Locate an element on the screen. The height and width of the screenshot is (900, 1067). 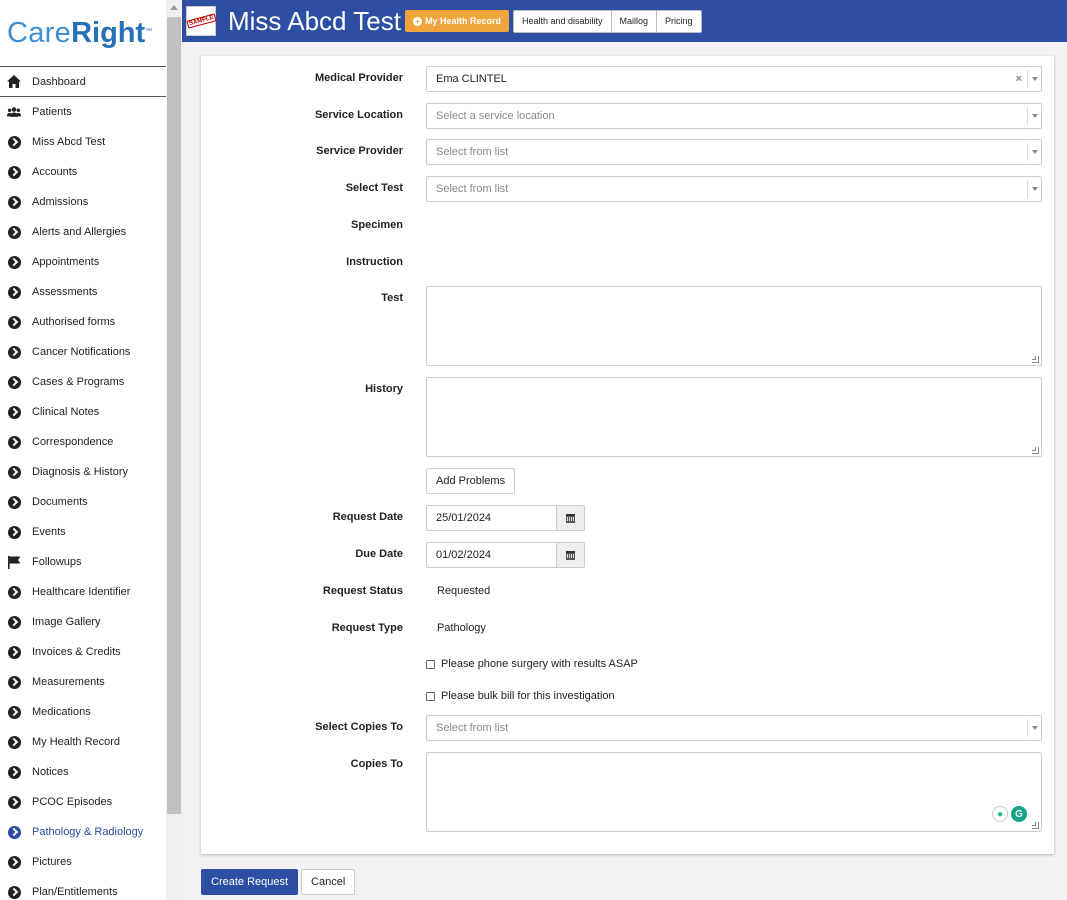
patient-avatar: SAMPLE is located at coordinates (201, 21).